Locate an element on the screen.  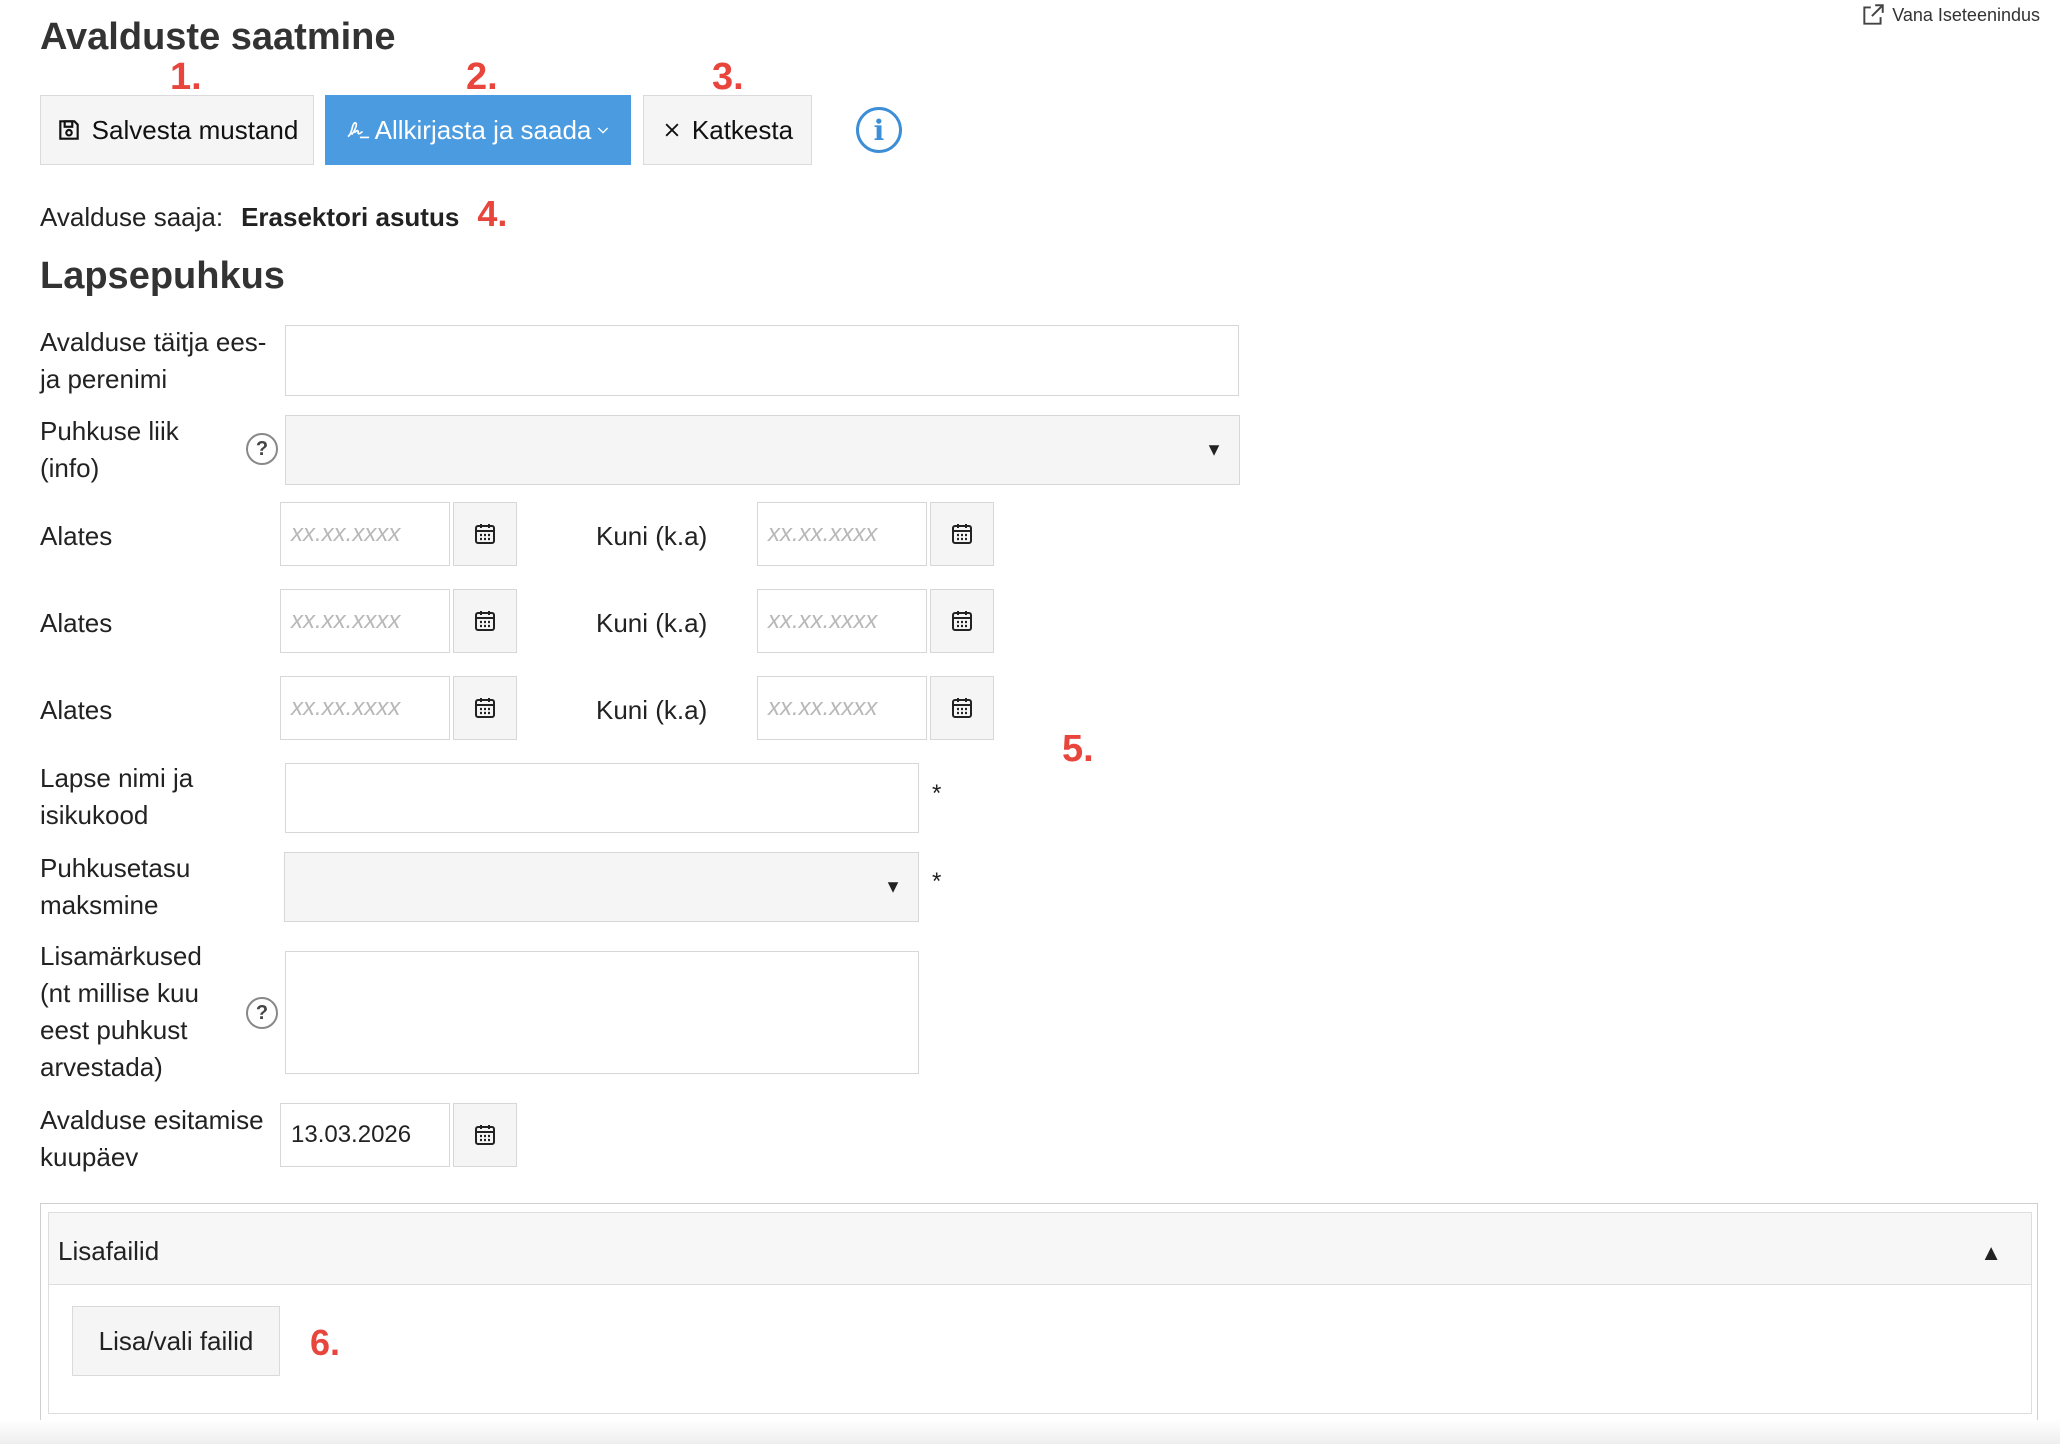
child-name-input is located at coordinates (602, 798).